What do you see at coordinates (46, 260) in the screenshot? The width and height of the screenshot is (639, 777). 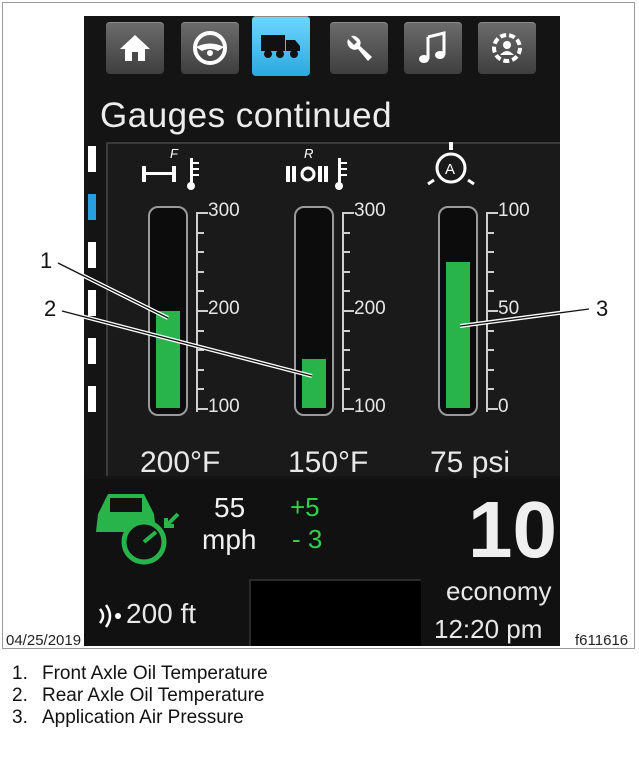 I see `callout-1: 1` at bounding box center [46, 260].